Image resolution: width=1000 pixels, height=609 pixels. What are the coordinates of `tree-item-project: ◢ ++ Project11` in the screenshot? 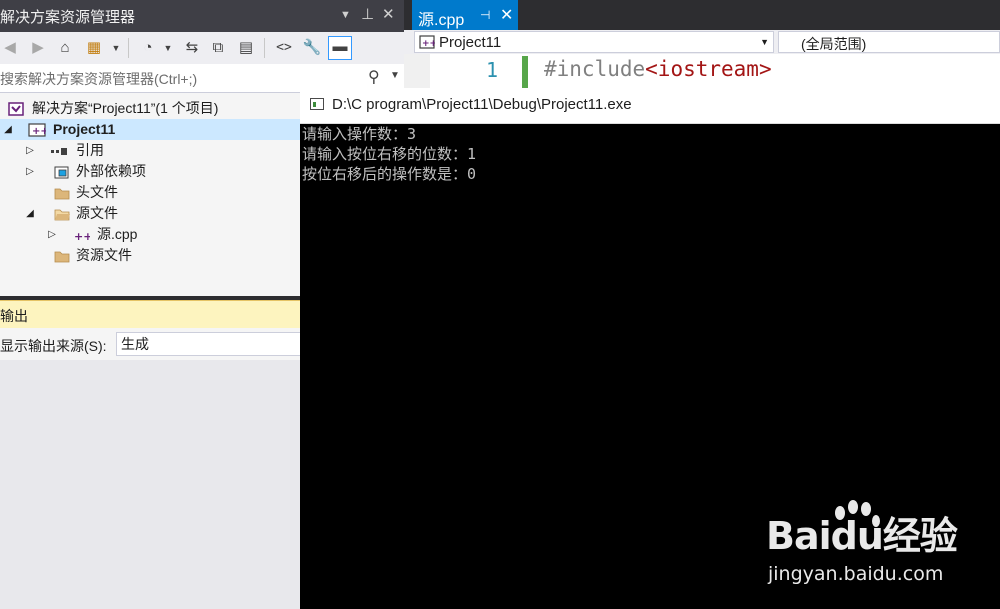 It's located at (150, 129).